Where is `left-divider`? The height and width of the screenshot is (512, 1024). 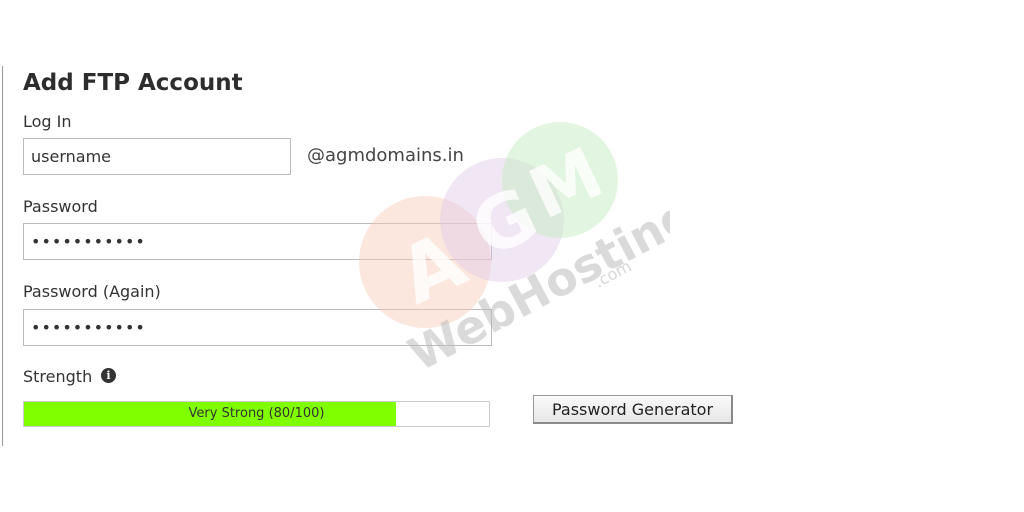 left-divider is located at coordinates (2, 256).